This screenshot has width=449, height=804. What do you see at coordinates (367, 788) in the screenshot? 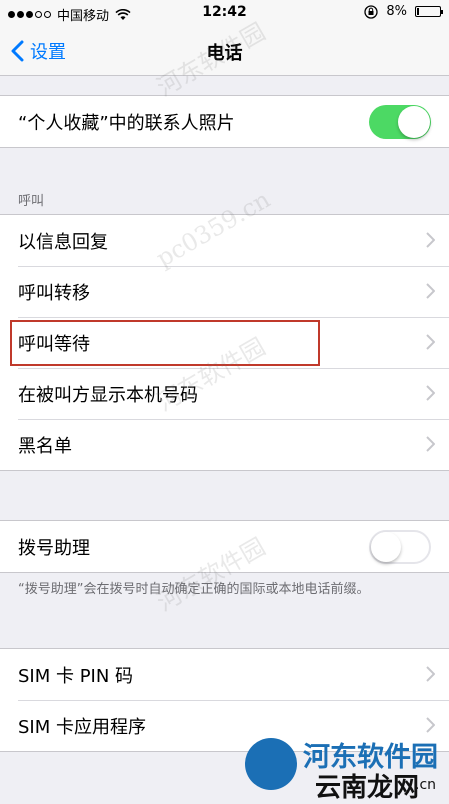
I see `brand-domain: 云南龙网` at bounding box center [367, 788].